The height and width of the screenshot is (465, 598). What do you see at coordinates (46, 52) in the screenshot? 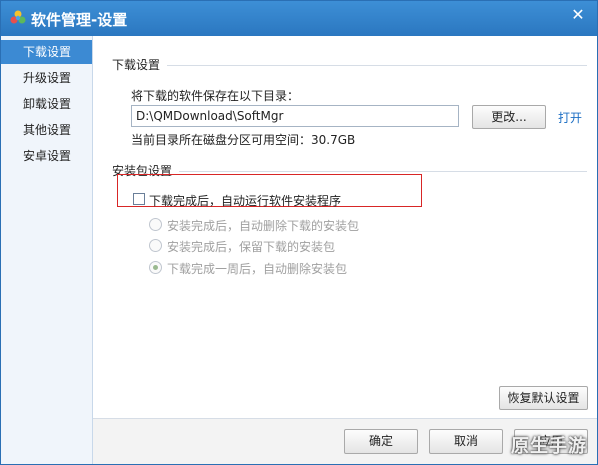
I see `sidebar-item-download: 下载设置` at bounding box center [46, 52].